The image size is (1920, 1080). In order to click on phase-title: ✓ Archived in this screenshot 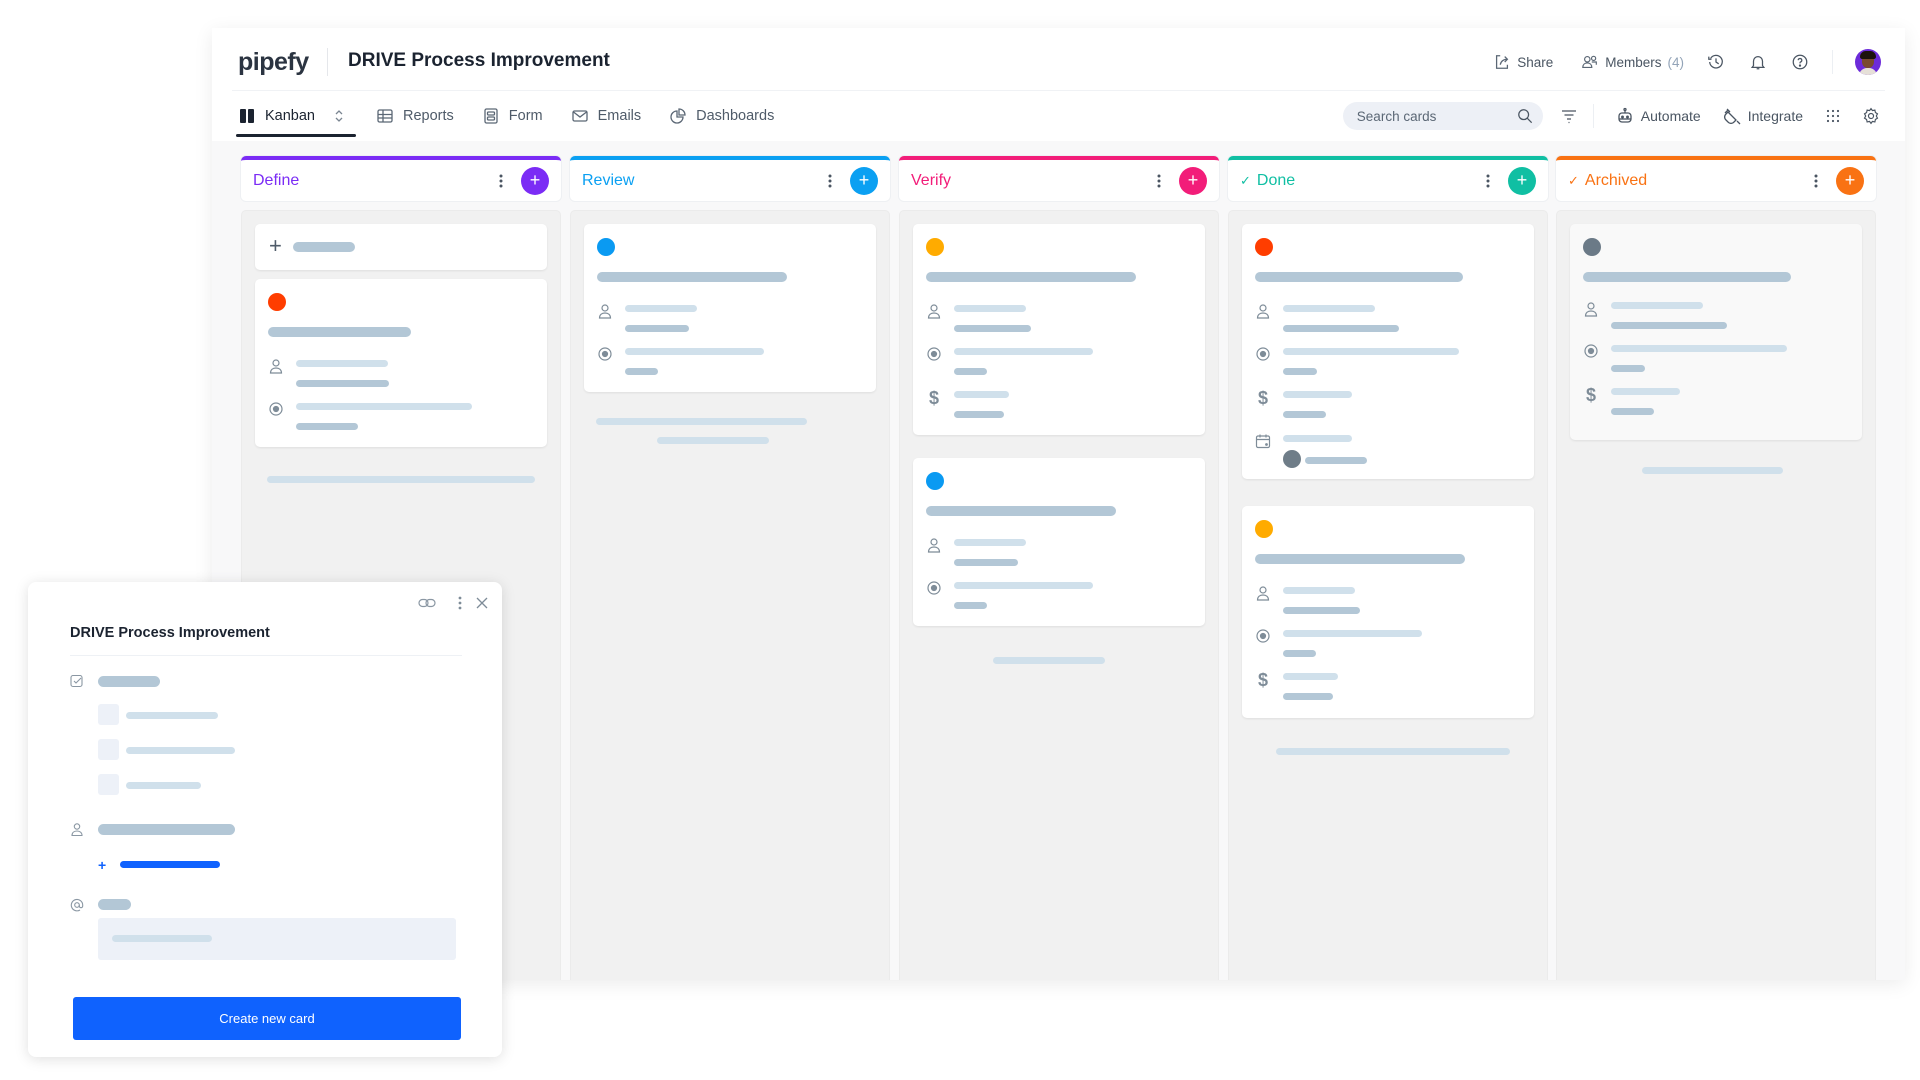, I will do `click(1688, 181)`.